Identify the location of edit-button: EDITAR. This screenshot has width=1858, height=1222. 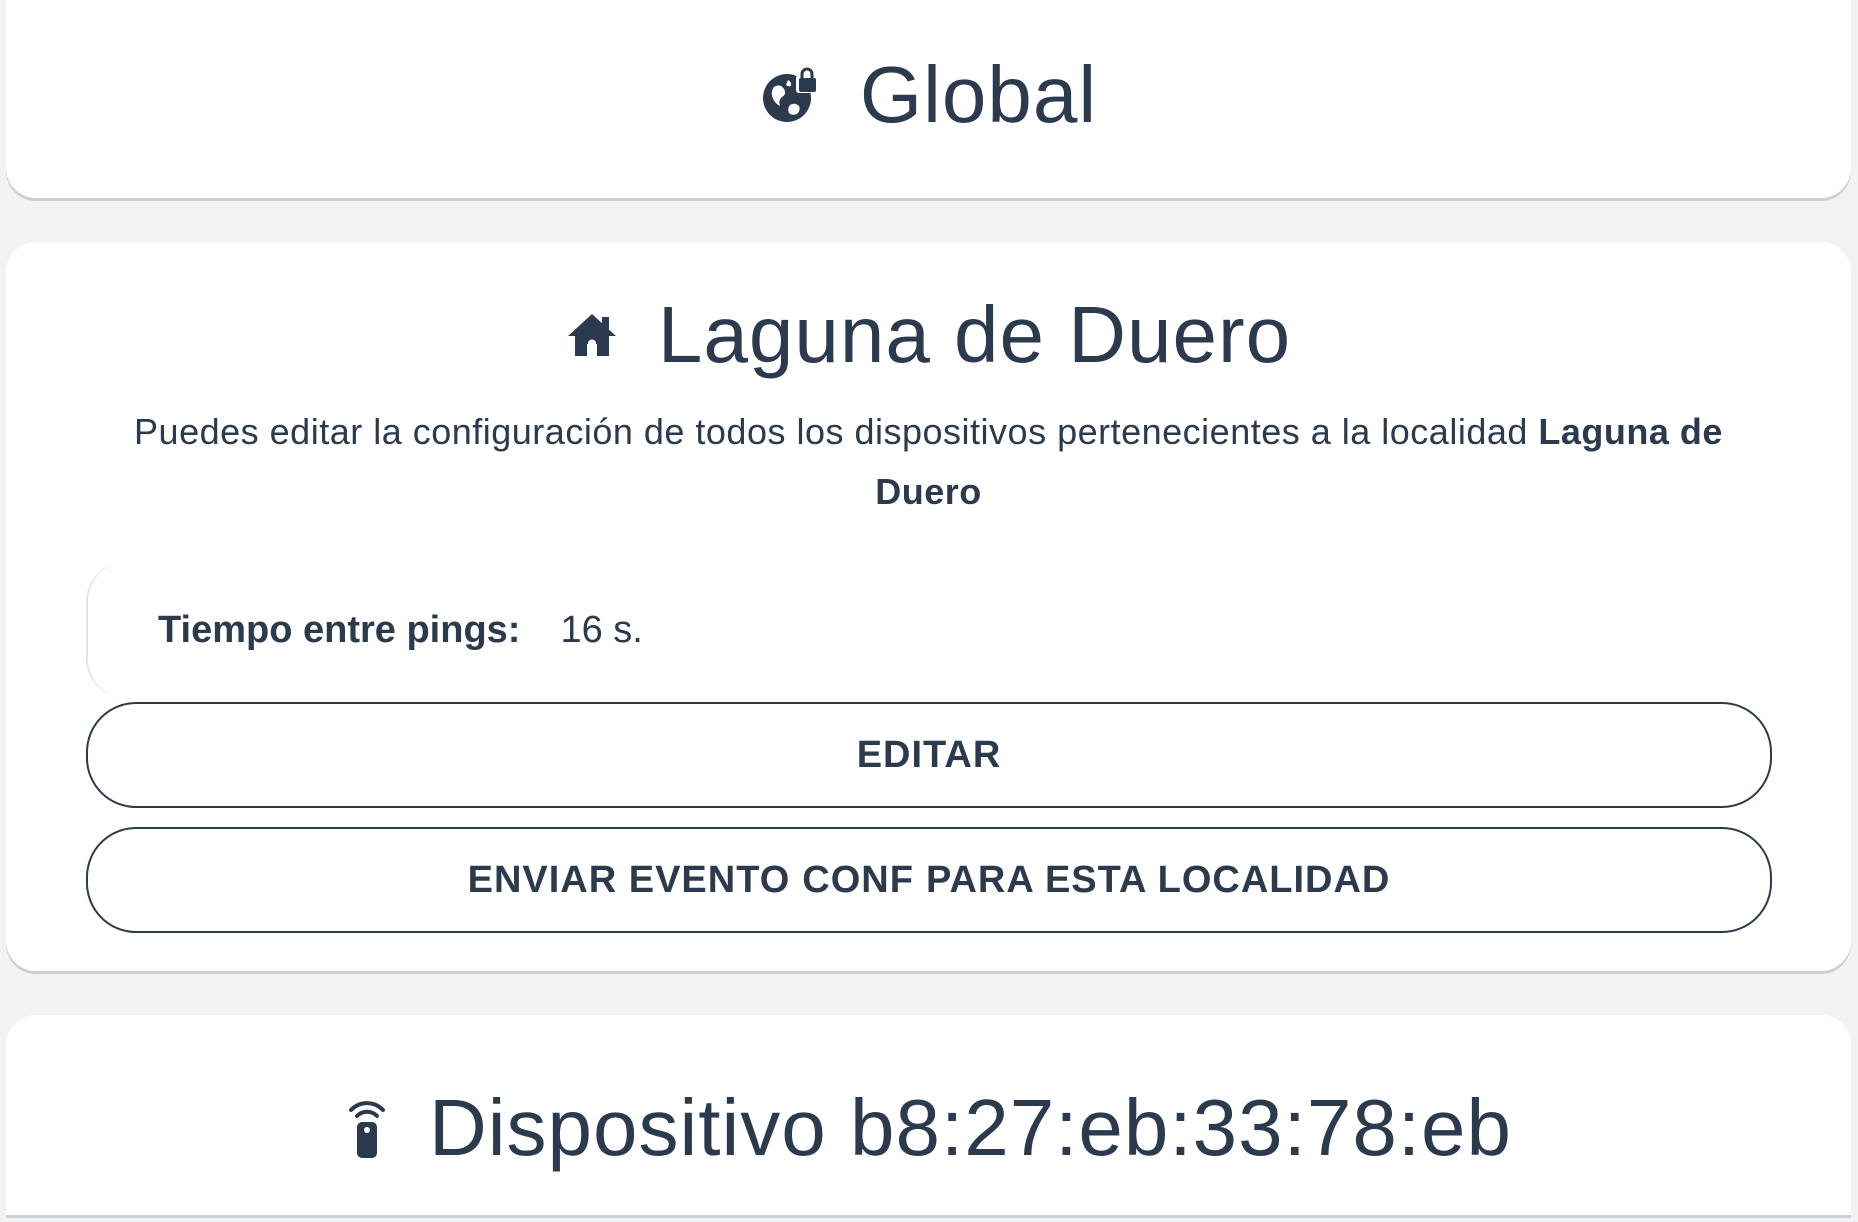
(929, 755).